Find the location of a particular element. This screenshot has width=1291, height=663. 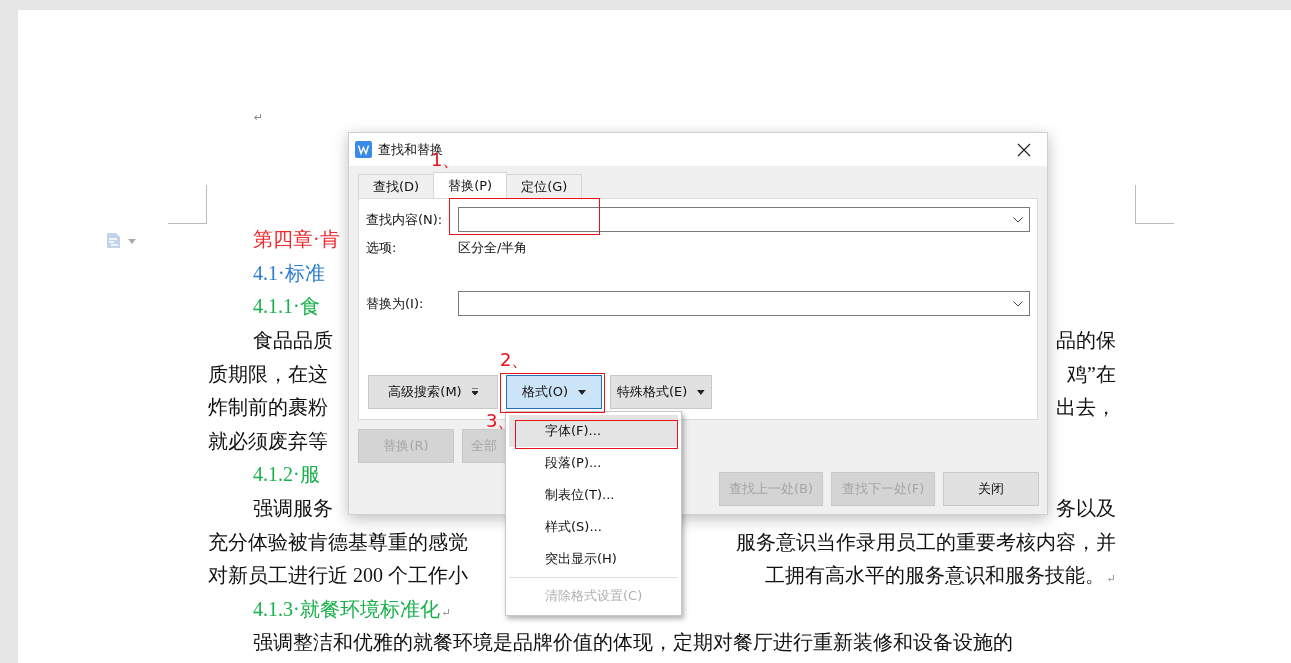

document-text: 4.1·标准 is located at coordinates (288, 273).